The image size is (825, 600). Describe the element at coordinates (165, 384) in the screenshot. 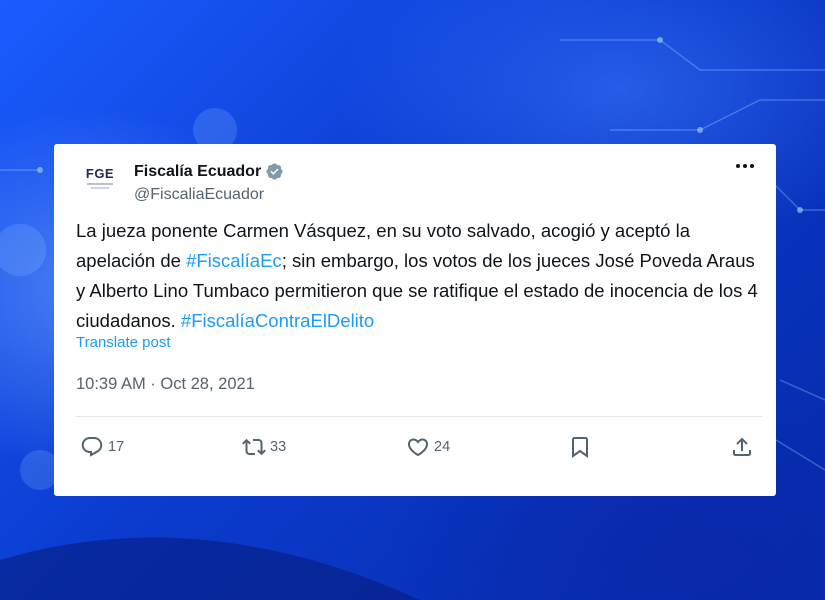

I see `tweet-timestamp: 10:39 AM · Oct 28, 2021` at that location.